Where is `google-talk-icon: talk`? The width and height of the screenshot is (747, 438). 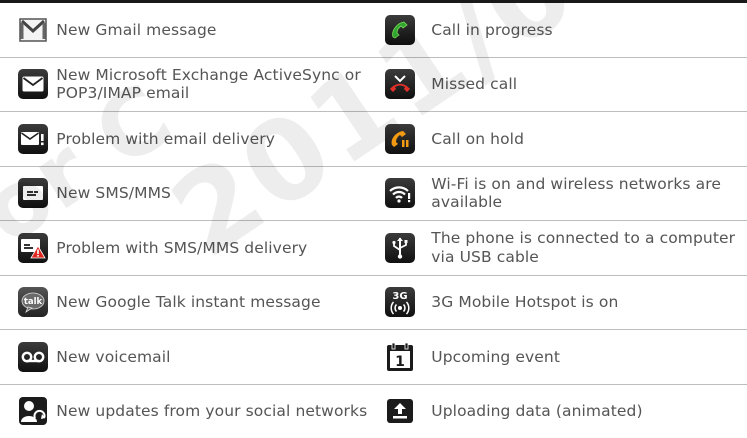
google-talk-icon: talk is located at coordinates (33, 302).